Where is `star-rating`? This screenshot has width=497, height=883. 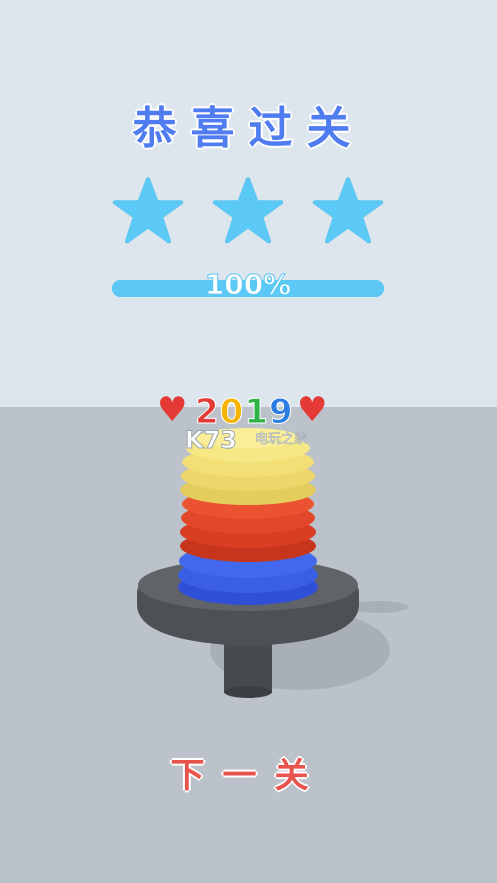
star-rating is located at coordinates (250, 215).